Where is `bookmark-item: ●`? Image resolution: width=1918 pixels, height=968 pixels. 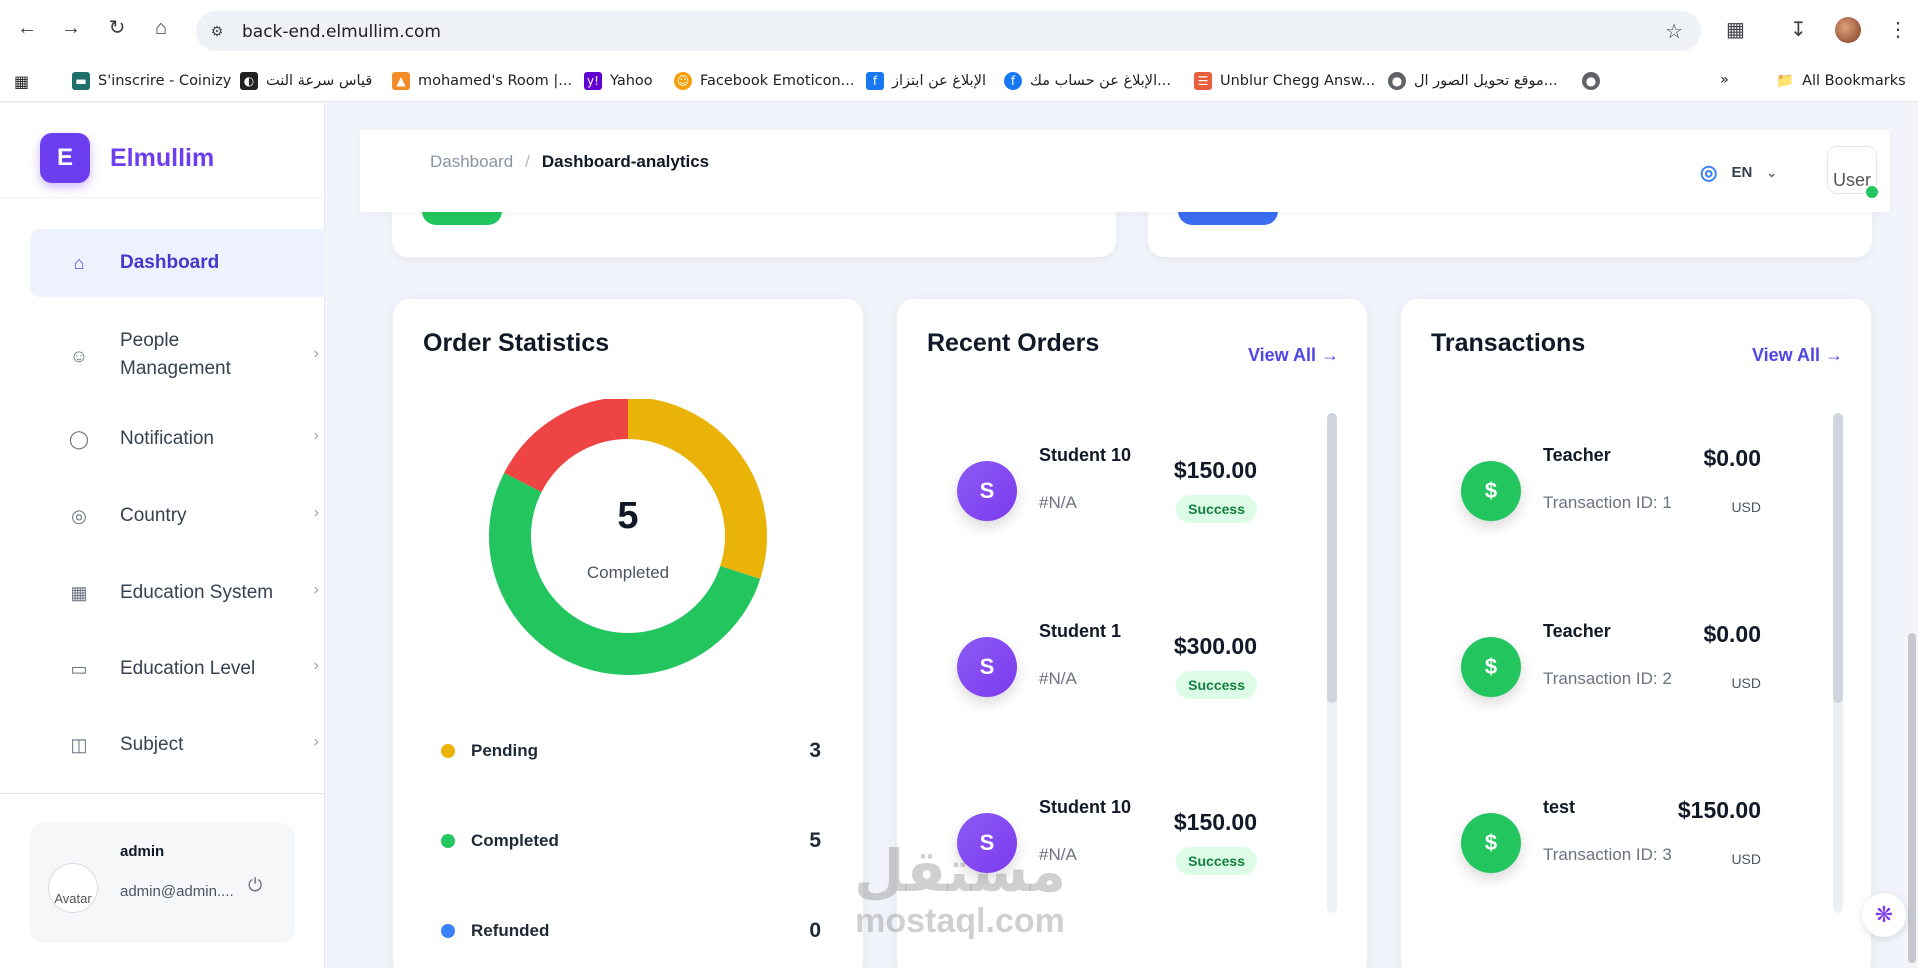
bookmark-item: ● is located at coordinates (1595, 81).